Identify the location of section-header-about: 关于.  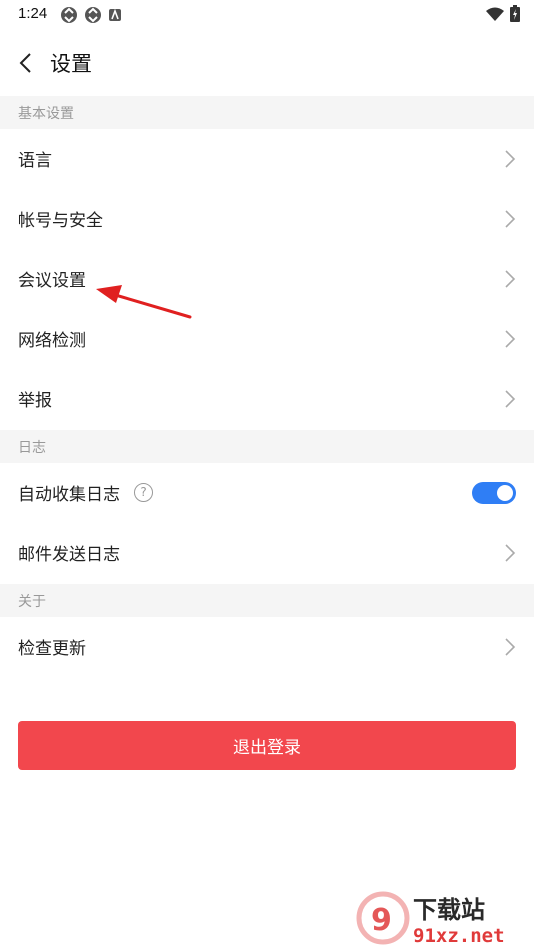
(267, 600).